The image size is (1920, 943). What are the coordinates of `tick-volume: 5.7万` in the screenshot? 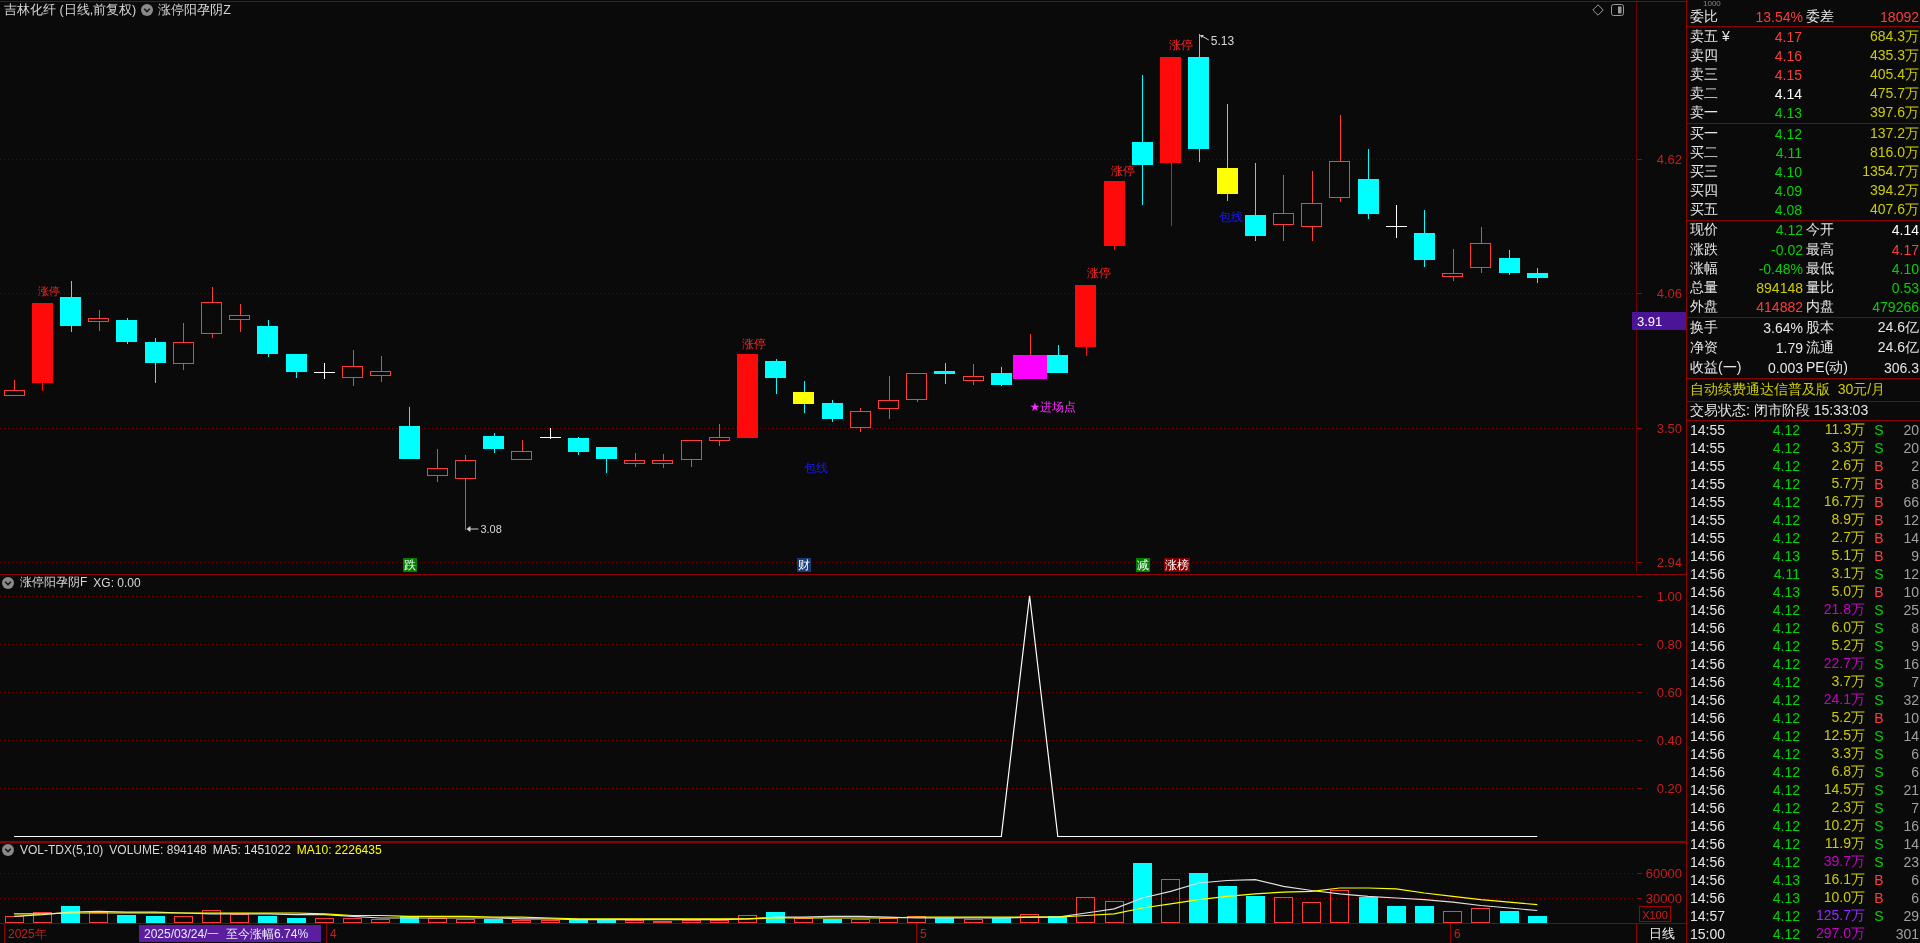 It's located at (1847, 483).